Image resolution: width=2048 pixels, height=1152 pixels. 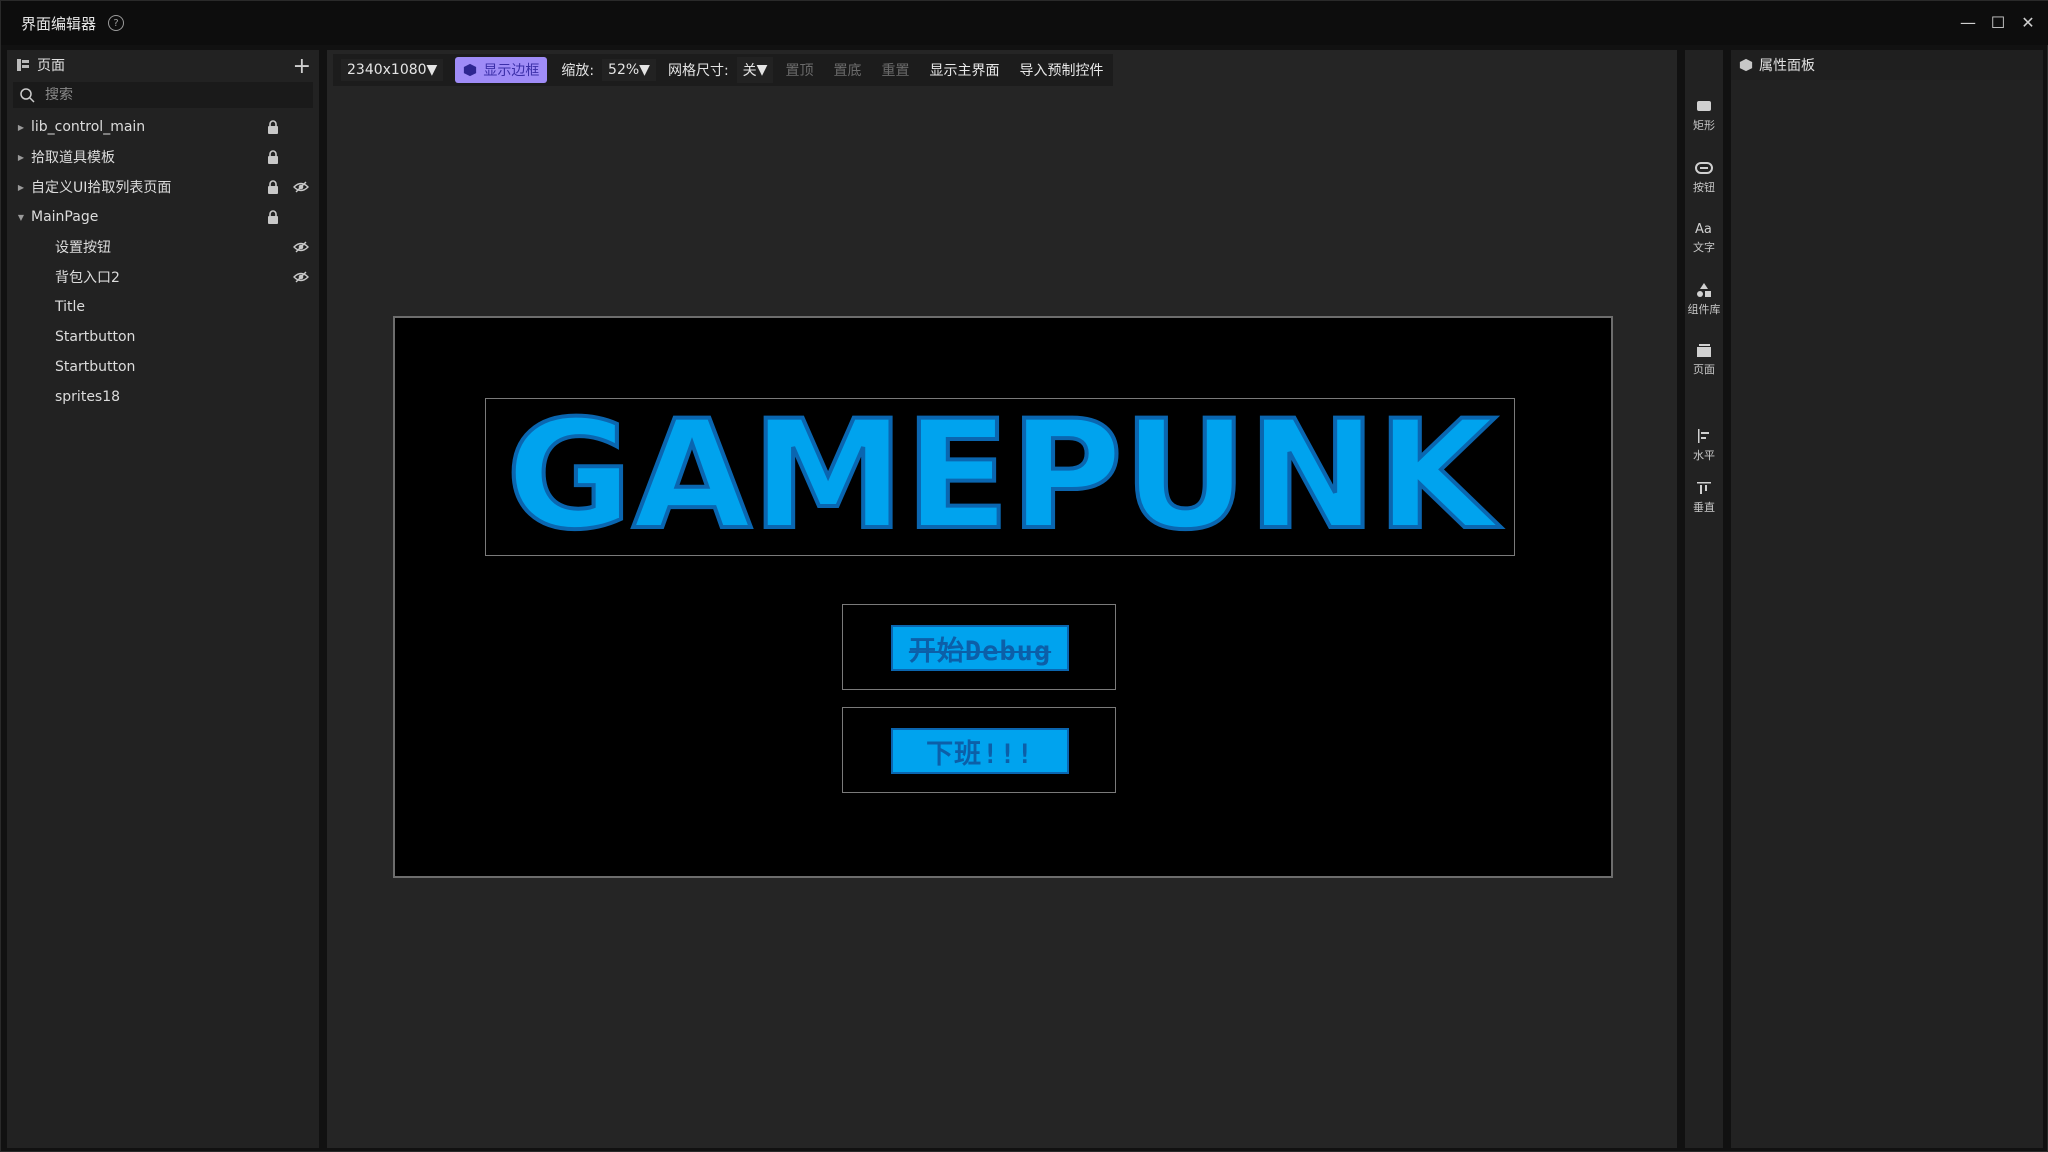 I want to click on align-horizontal-icon, so click(x=1703, y=436).